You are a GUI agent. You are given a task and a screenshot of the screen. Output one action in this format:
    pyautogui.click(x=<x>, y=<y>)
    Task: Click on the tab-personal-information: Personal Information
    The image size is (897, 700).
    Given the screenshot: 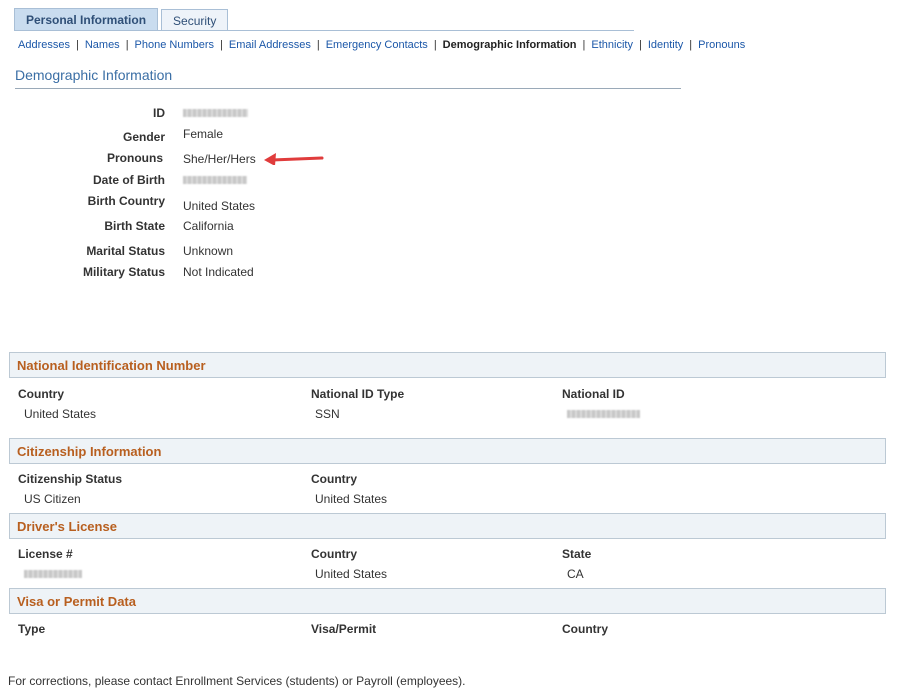 What is the action you would take?
    pyautogui.click(x=86, y=19)
    